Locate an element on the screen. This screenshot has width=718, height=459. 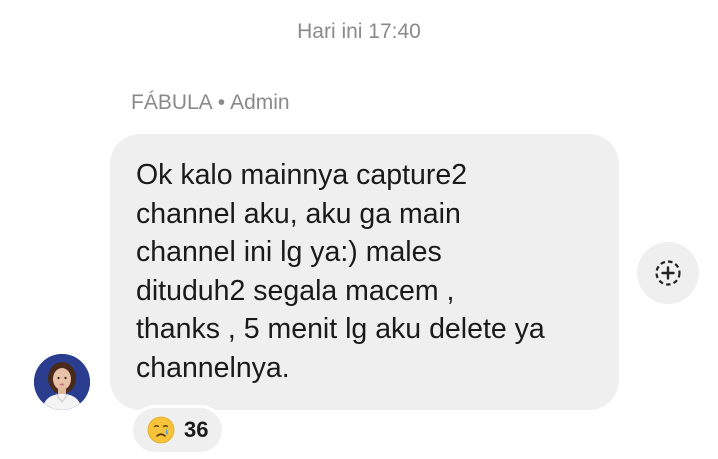
message-timestamp: Hari ini 17:40 is located at coordinates (359, 31).